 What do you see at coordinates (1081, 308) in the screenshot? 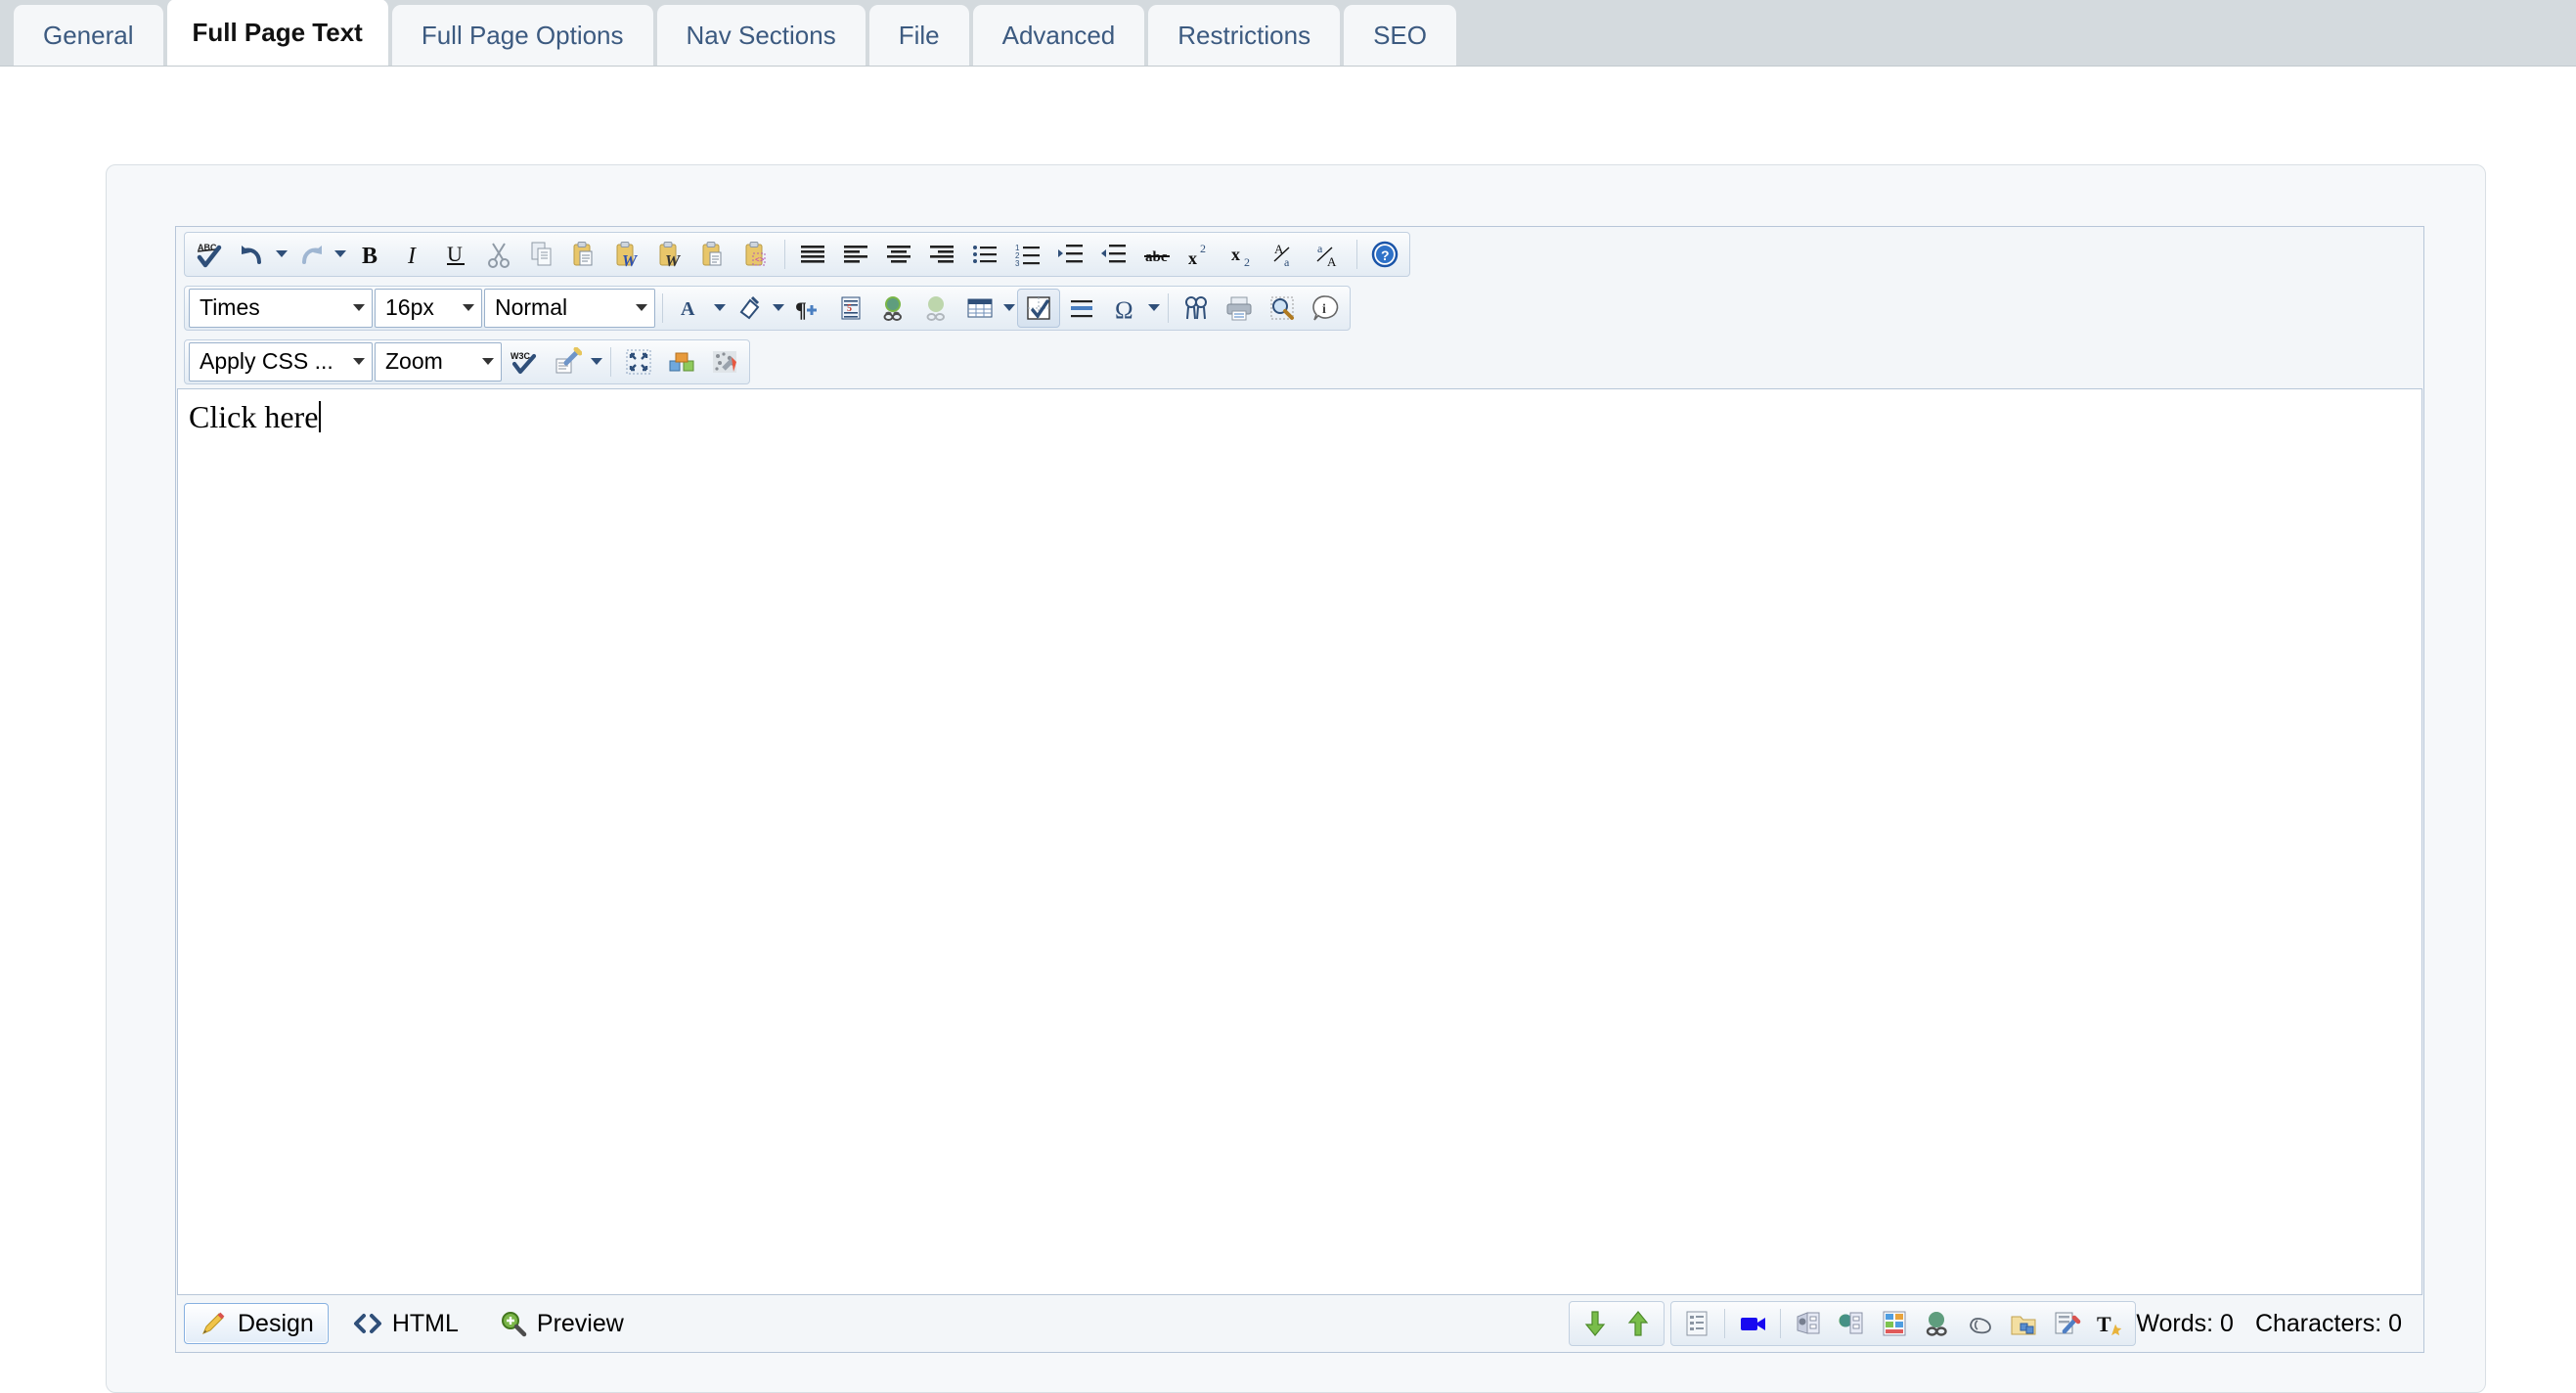
I see `horizontal-rule-icon` at bounding box center [1081, 308].